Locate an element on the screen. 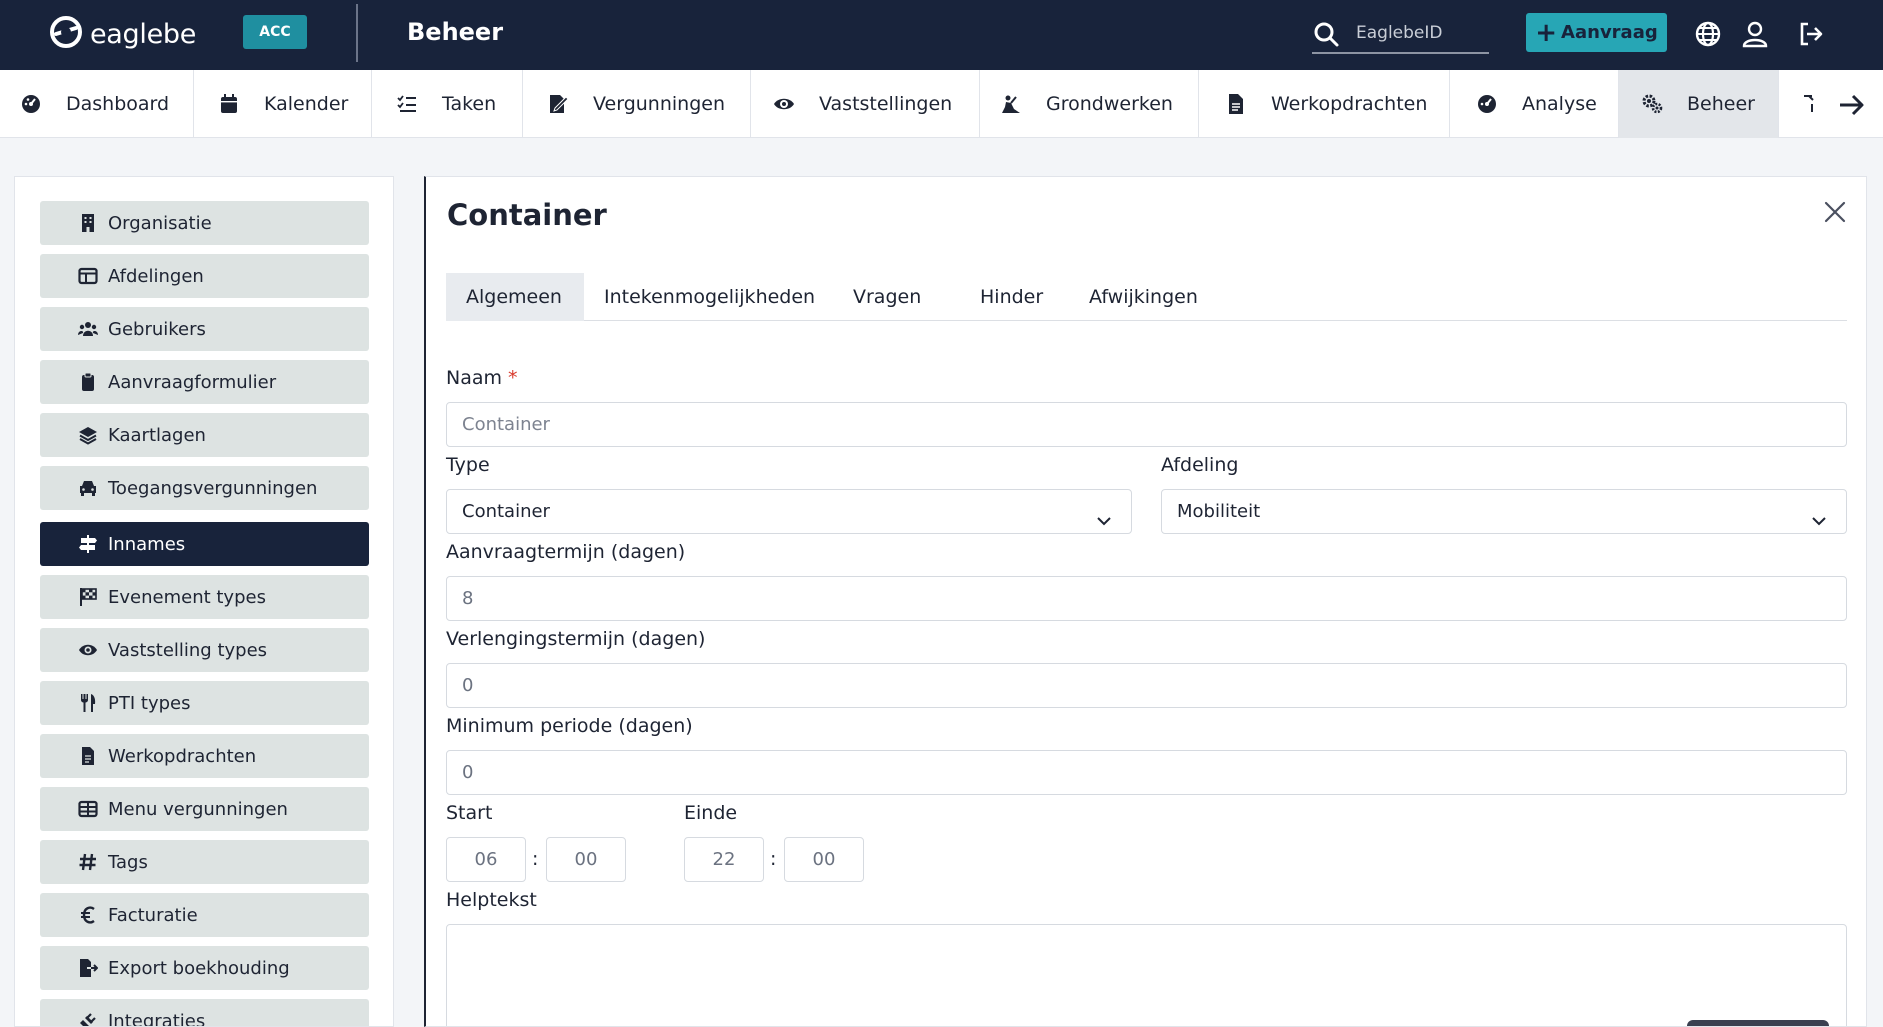  tab-algemeen: Algemeen is located at coordinates (515, 297).